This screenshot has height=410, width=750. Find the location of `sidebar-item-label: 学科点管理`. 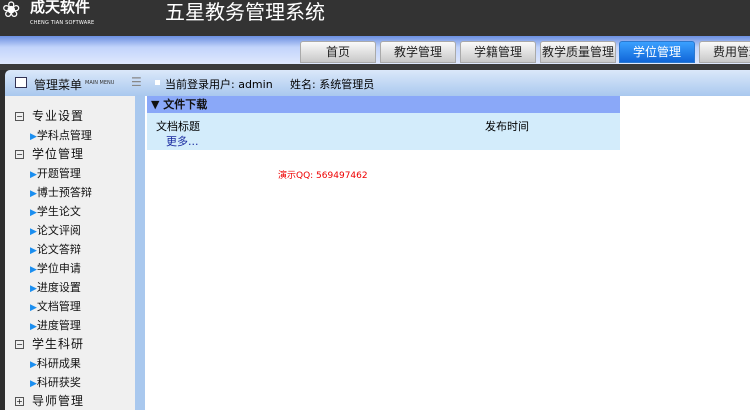

sidebar-item-label: 学科点管理 is located at coordinates (64, 135).